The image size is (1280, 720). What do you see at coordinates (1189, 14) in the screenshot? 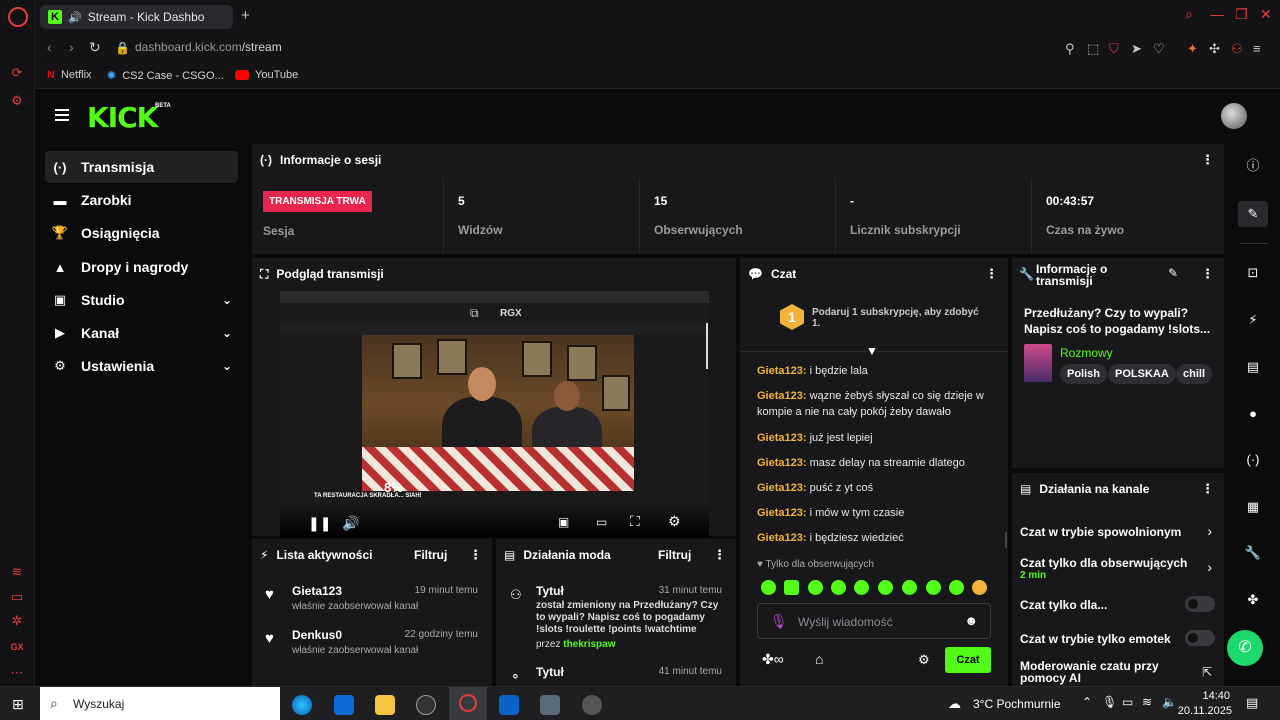
I see `search-icon: ⌕` at bounding box center [1189, 14].